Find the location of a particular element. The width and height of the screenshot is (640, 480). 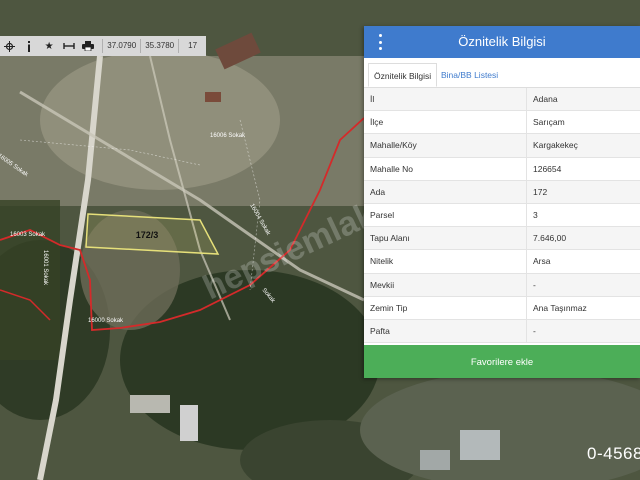

table-row: Pafta - is located at coordinates (502, 331).